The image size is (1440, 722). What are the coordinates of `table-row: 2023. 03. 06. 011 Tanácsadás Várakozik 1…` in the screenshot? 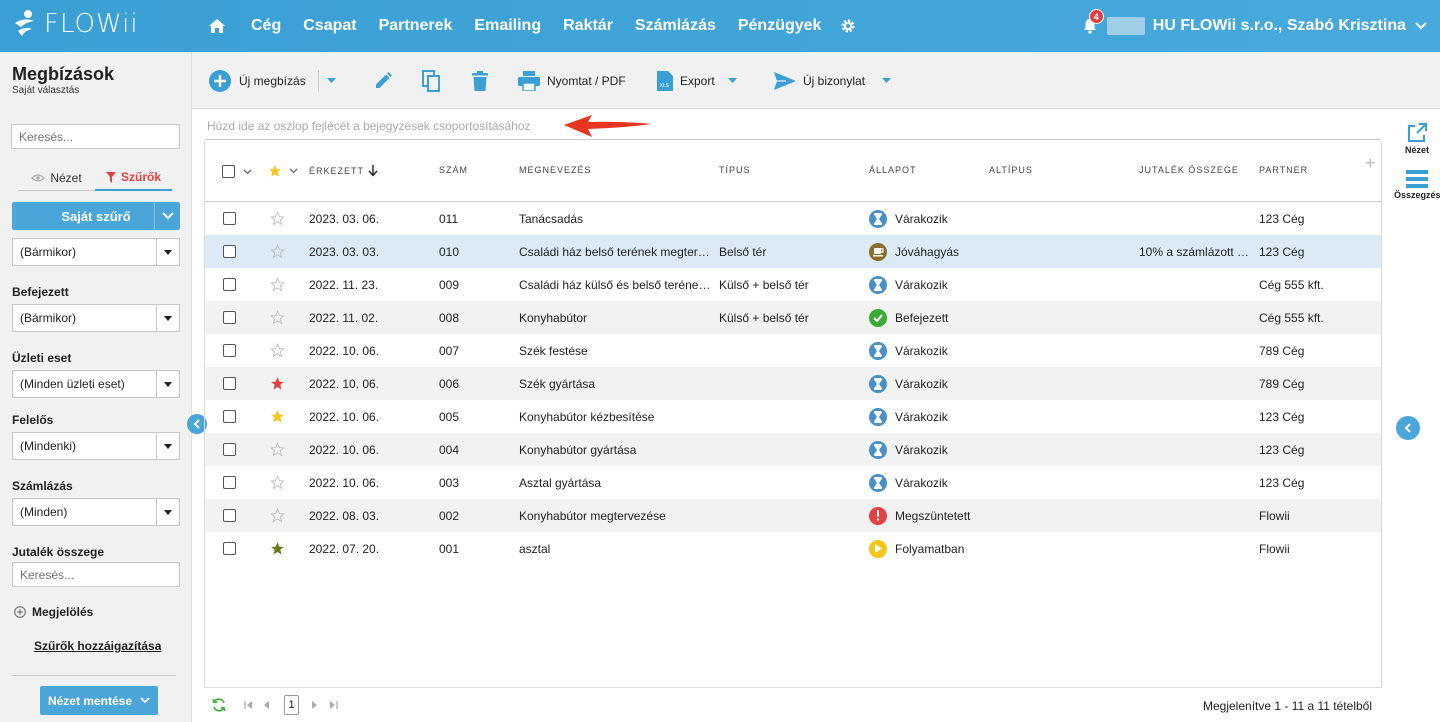 It's located at (793, 218).